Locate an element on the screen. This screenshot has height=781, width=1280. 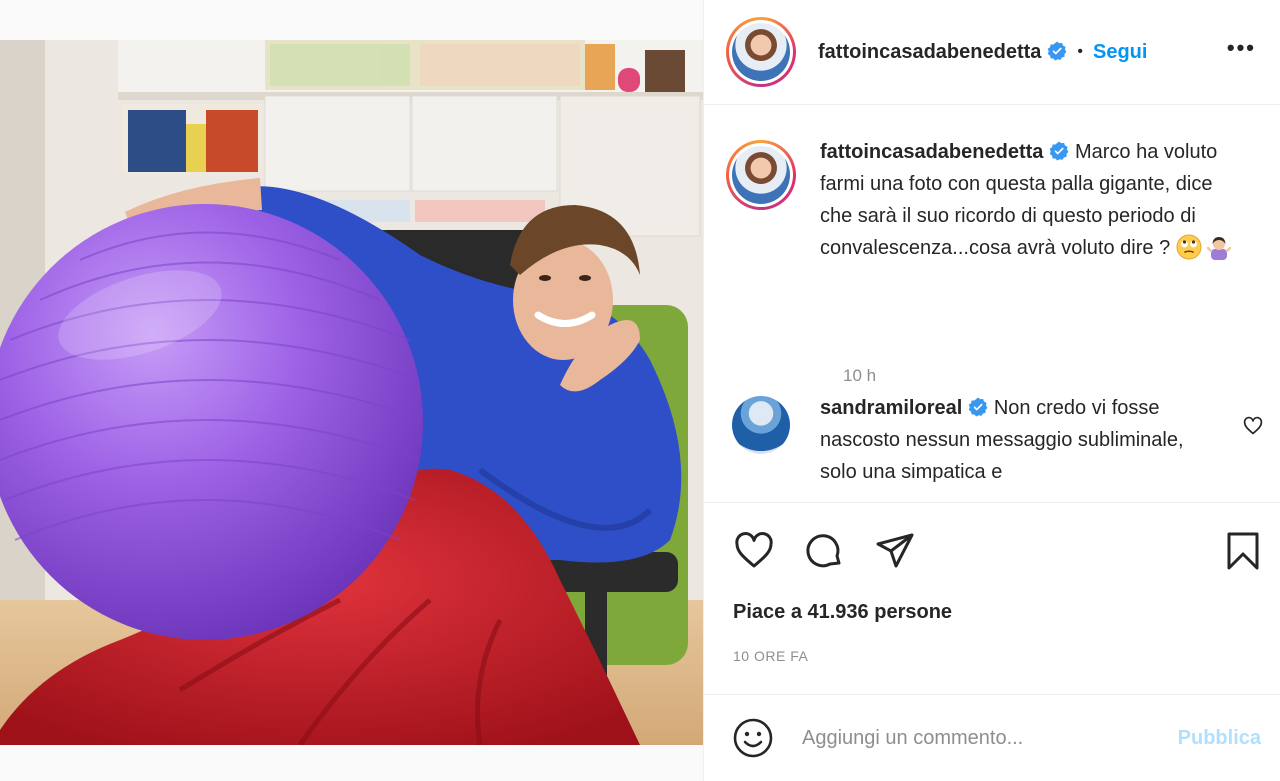
author-avatar is located at coordinates (761, 52).